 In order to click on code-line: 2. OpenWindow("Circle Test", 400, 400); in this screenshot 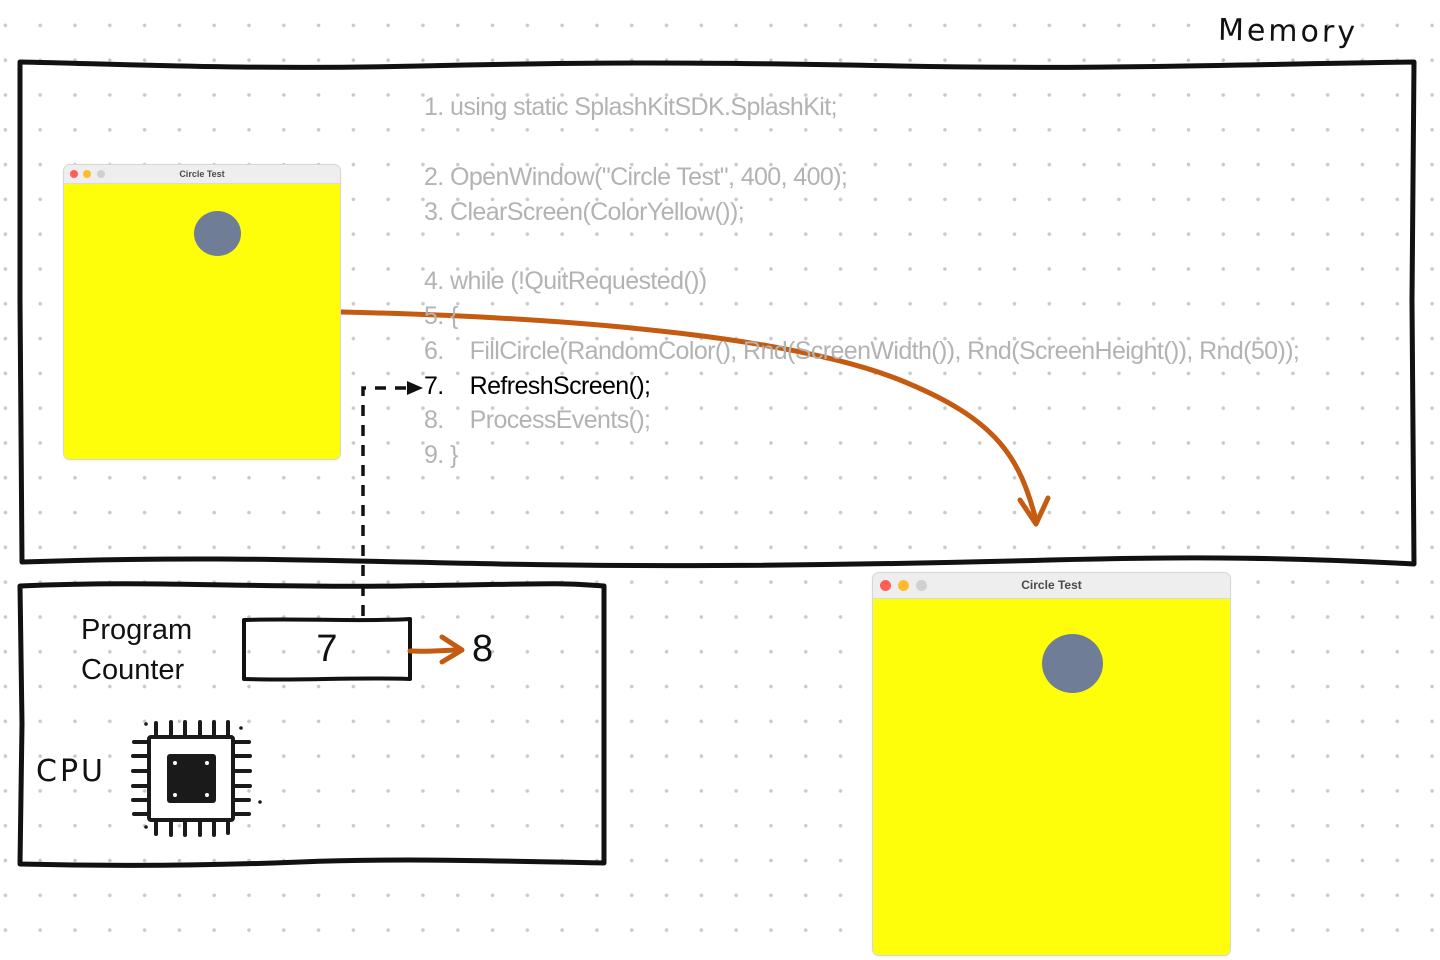, I will do `click(636, 177)`.